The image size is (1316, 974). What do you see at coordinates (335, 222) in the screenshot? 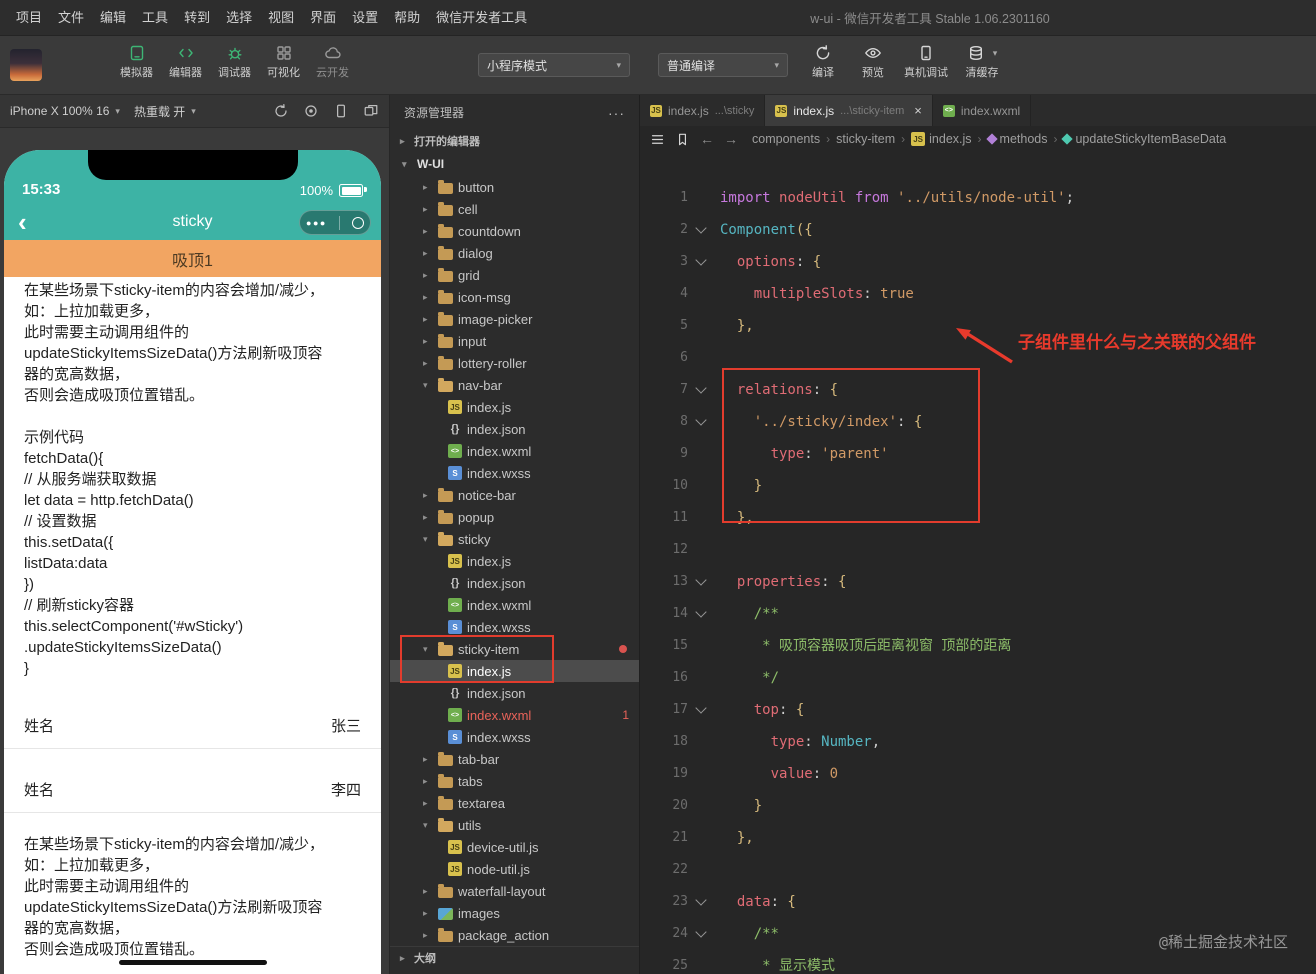
I see `capsule-button: ●●●` at bounding box center [335, 222].